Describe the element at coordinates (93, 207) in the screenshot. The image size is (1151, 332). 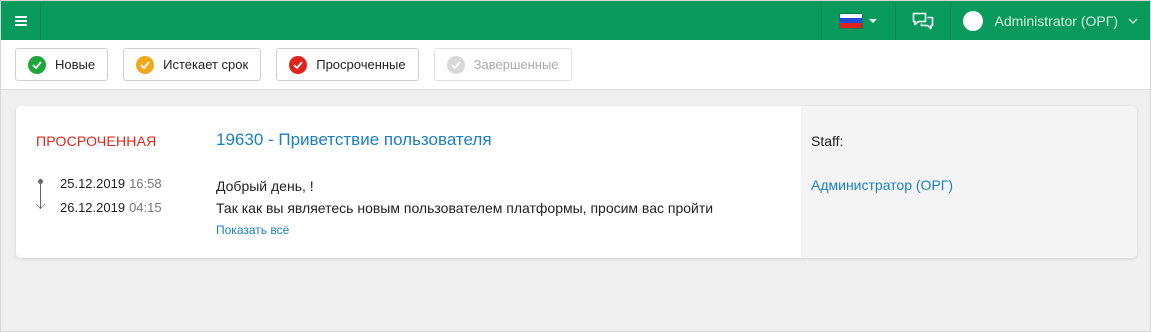
I see `end-date: 26.12.2019` at that location.